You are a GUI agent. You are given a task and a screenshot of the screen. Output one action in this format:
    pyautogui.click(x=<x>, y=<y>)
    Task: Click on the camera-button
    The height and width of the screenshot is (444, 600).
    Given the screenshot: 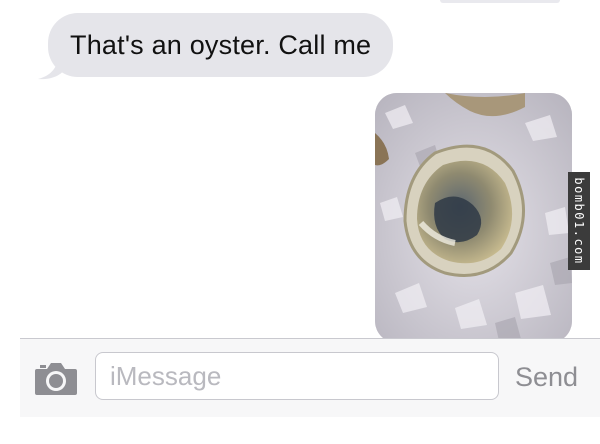 What is the action you would take?
    pyautogui.click(x=56, y=378)
    